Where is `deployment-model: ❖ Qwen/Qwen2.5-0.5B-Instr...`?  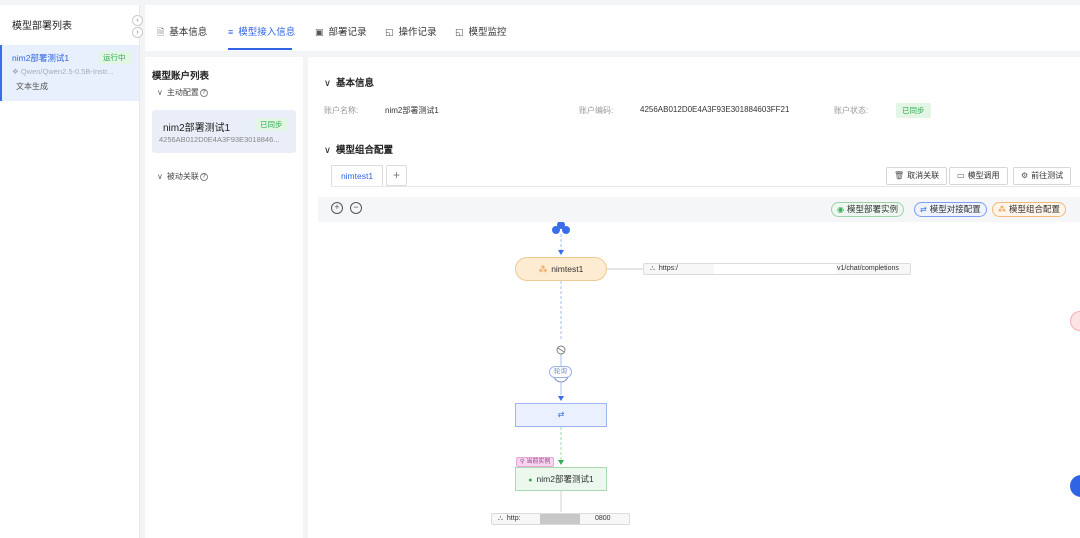
deployment-model: ❖ Qwen/Qwen2.5-0.5B-Instr... is located at coordinates (63, 71).